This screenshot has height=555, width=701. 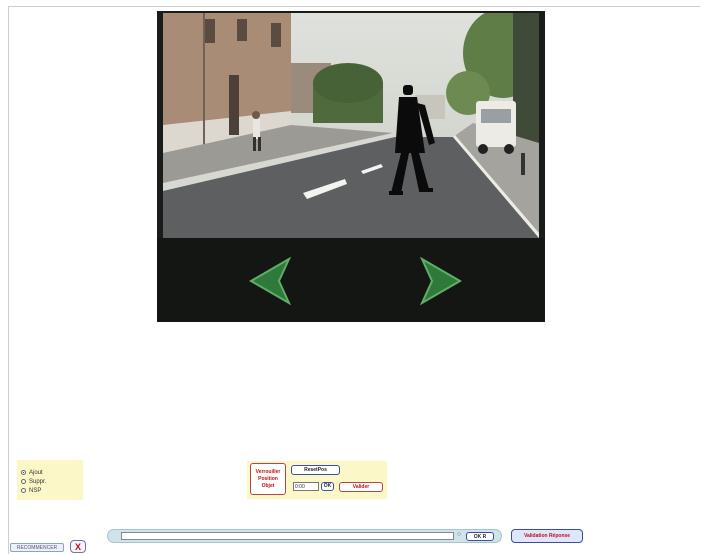 What do you see at coordinates (327, 486) in the screenshot?
I see `time-ok-button: OK` at bounding box center [327, 486].